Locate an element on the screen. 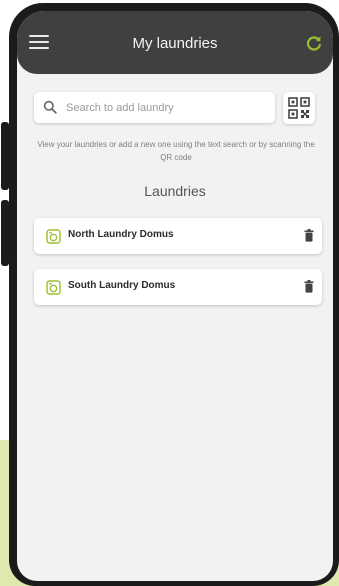  refresh-icon is located at coordinates (314, 43).